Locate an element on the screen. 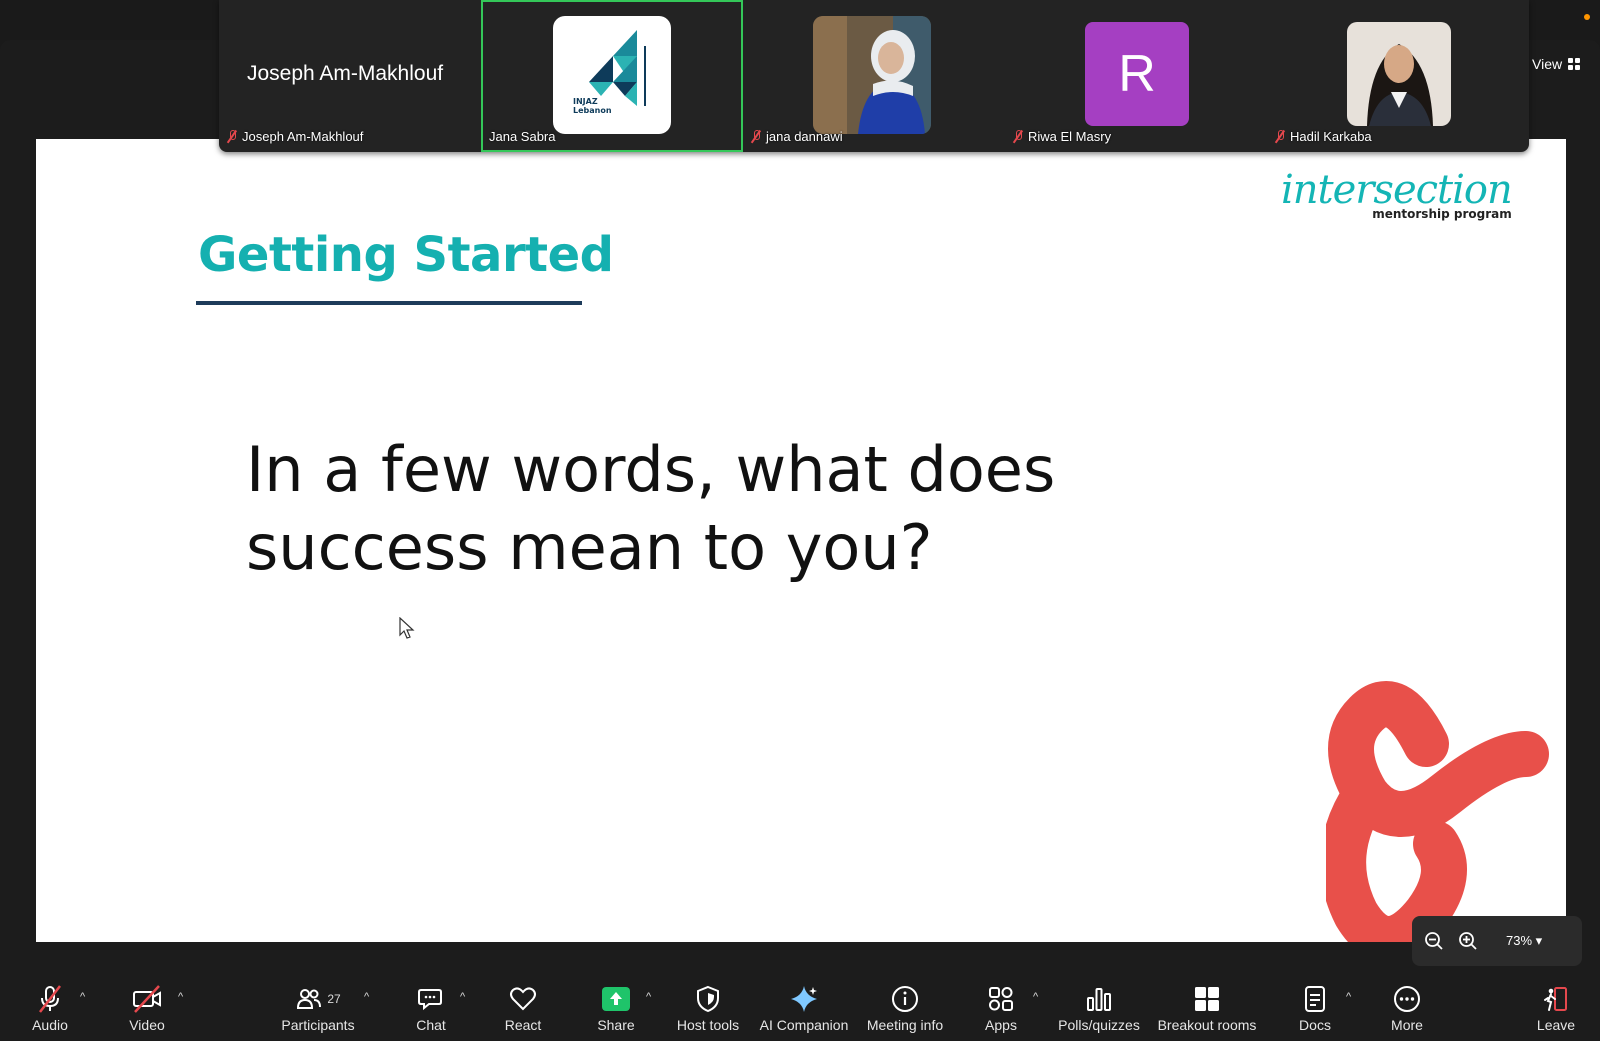  audio-label: Audio is located at coordinates (50, 1025).